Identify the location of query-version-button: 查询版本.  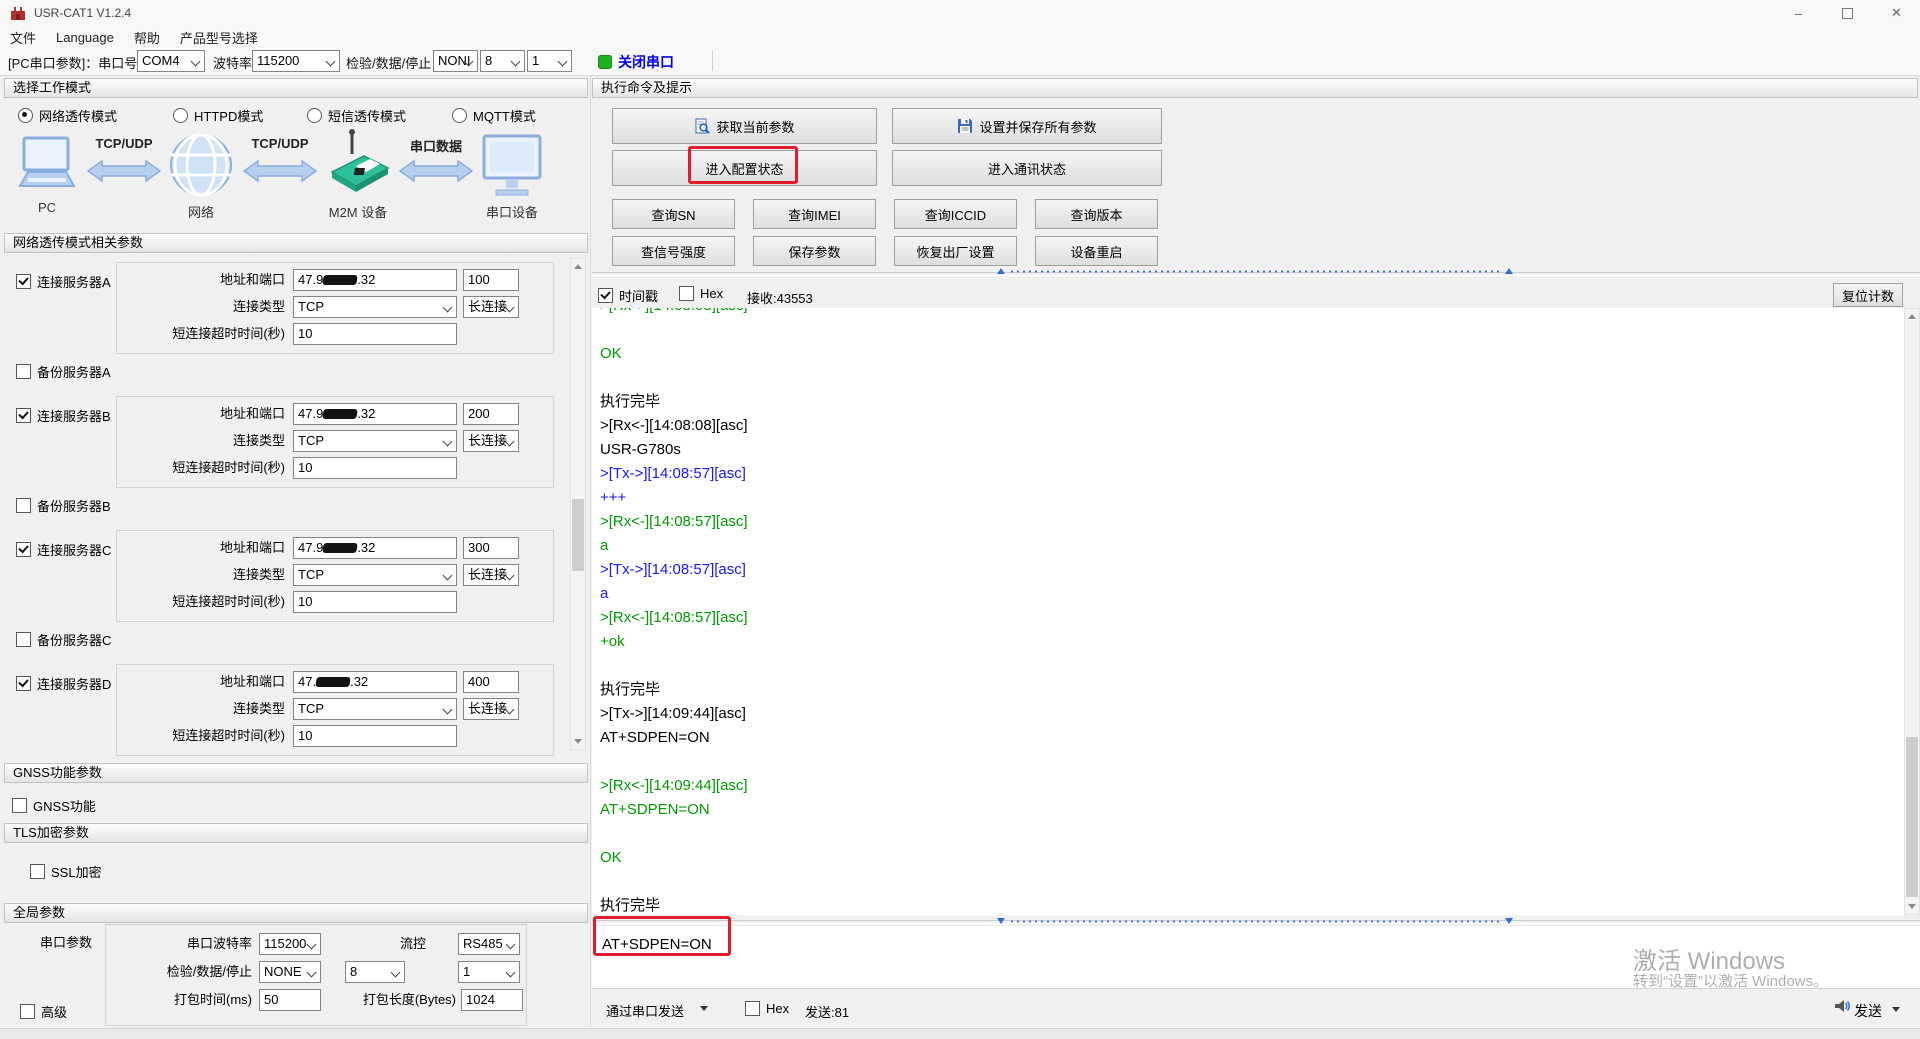
(1096, 214).